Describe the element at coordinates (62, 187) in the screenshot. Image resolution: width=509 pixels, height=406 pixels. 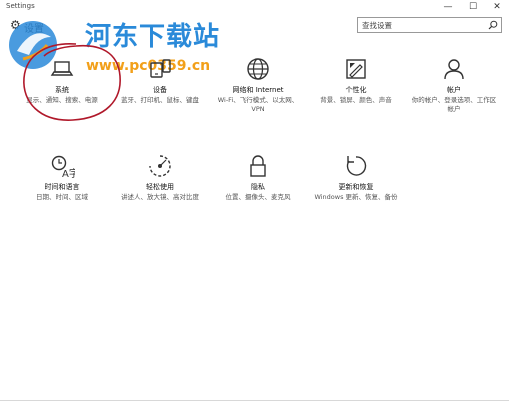
I see `tile-label: 时间和语言` at that location.